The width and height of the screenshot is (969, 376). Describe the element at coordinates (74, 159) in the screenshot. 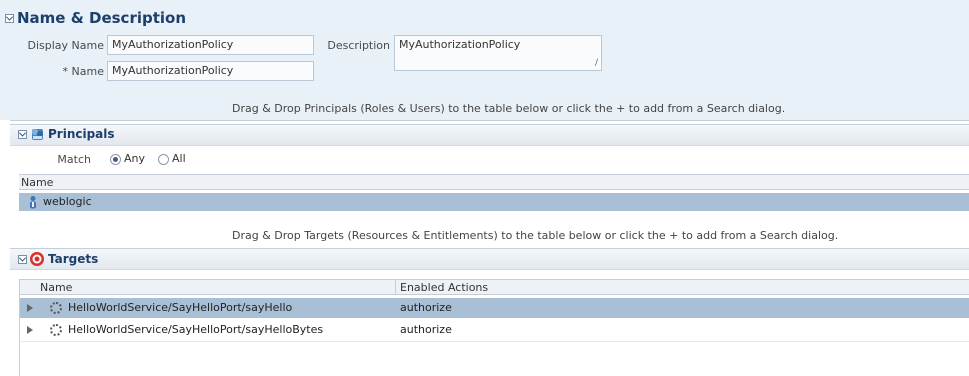

I see `match-label: Match` at that location.